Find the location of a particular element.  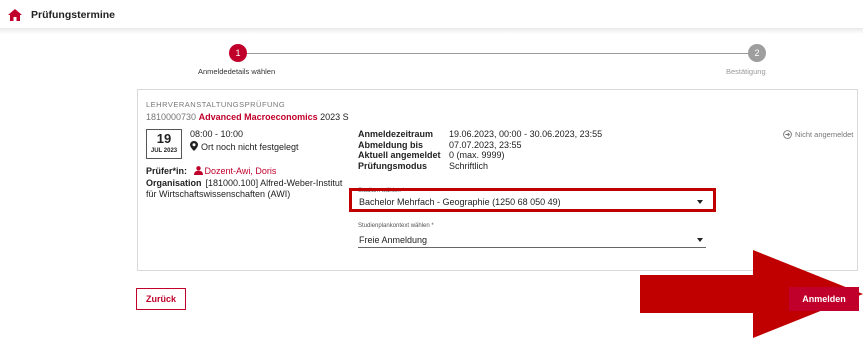

back-button: Zurück is located at coordinates (161, 299).